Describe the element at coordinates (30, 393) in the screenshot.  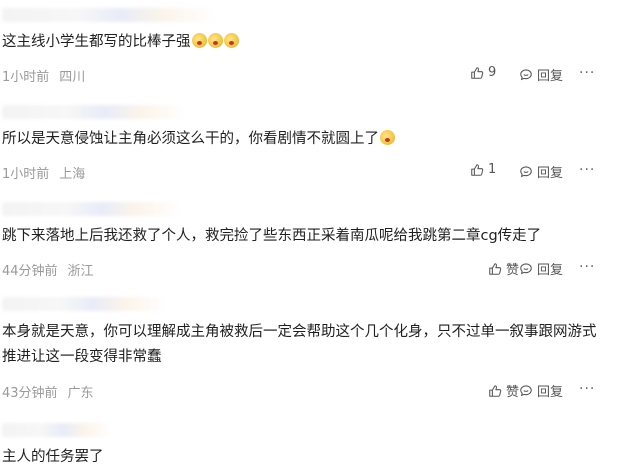
I see `timestamp: 43分钟前` at that location.